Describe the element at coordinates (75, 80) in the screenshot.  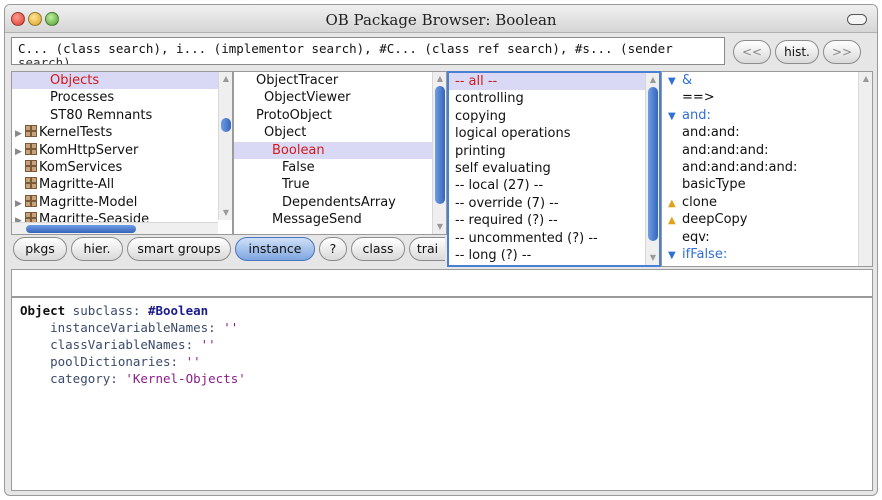
I see `list-item-label: Objects` at that location.